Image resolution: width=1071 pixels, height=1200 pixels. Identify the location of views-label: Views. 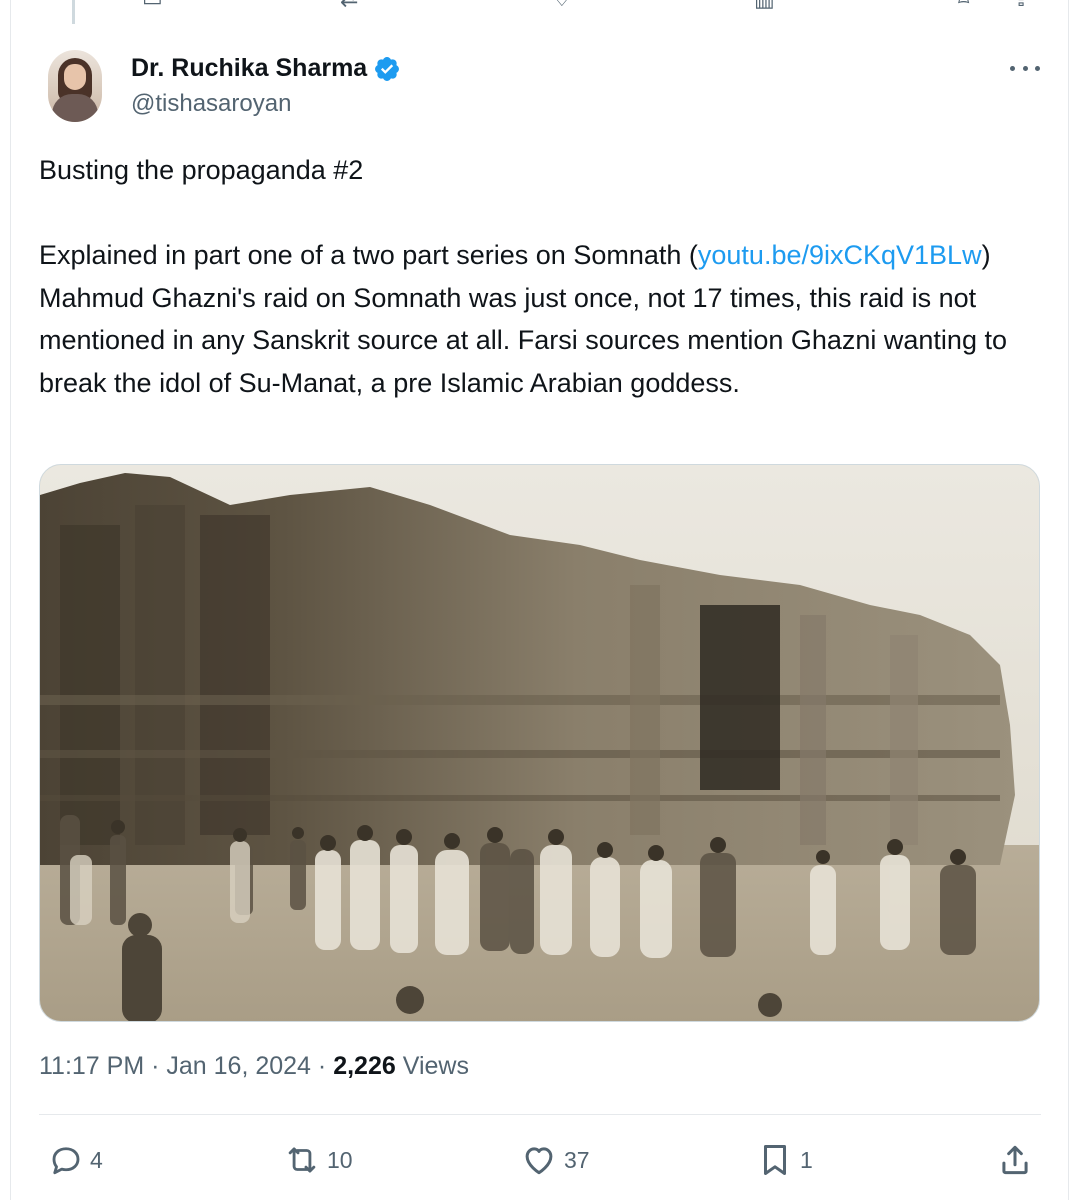
(435, 1066).